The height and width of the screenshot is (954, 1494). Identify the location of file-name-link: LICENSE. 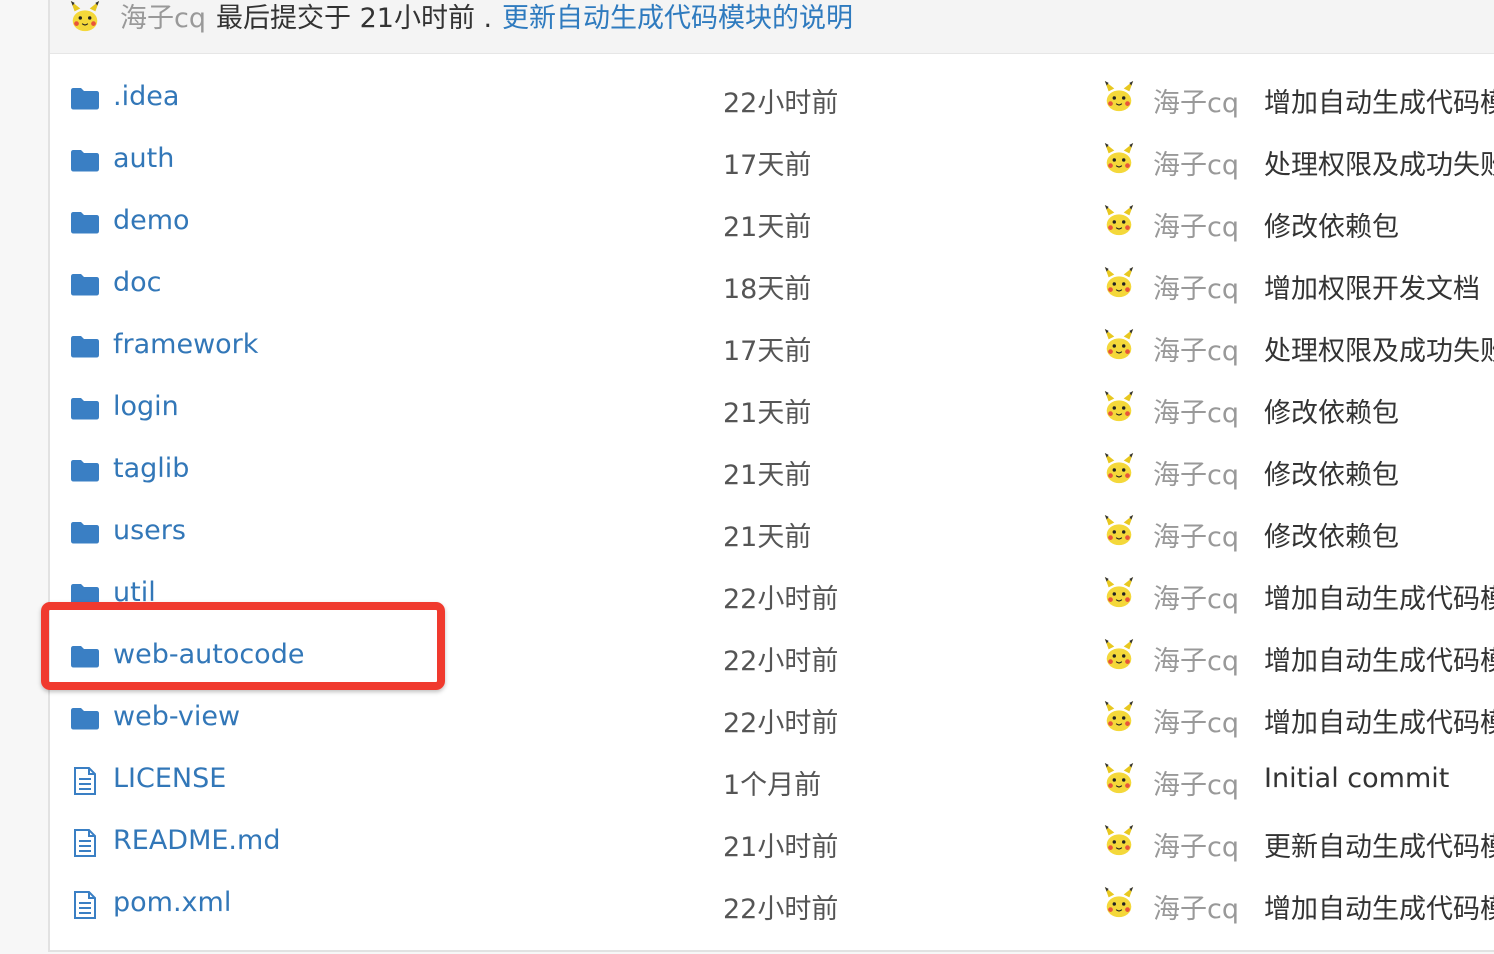
(169, 778).